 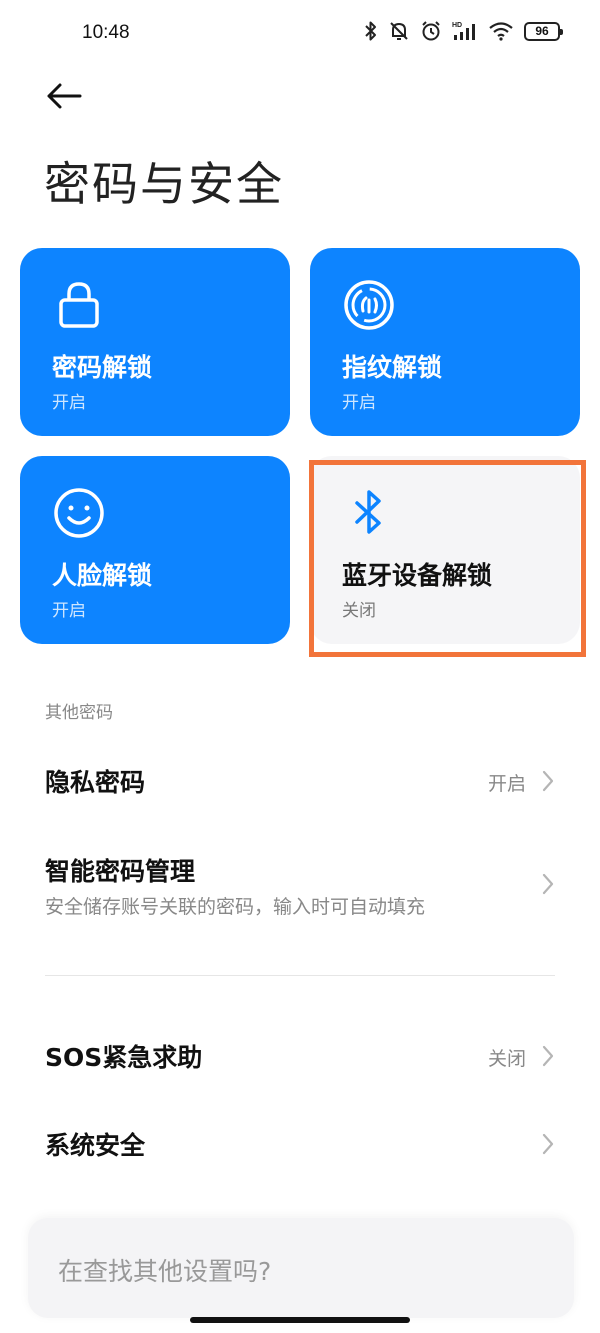 I want to click on status-bar: 10:48 HD 96, so click(x=300, y=35).